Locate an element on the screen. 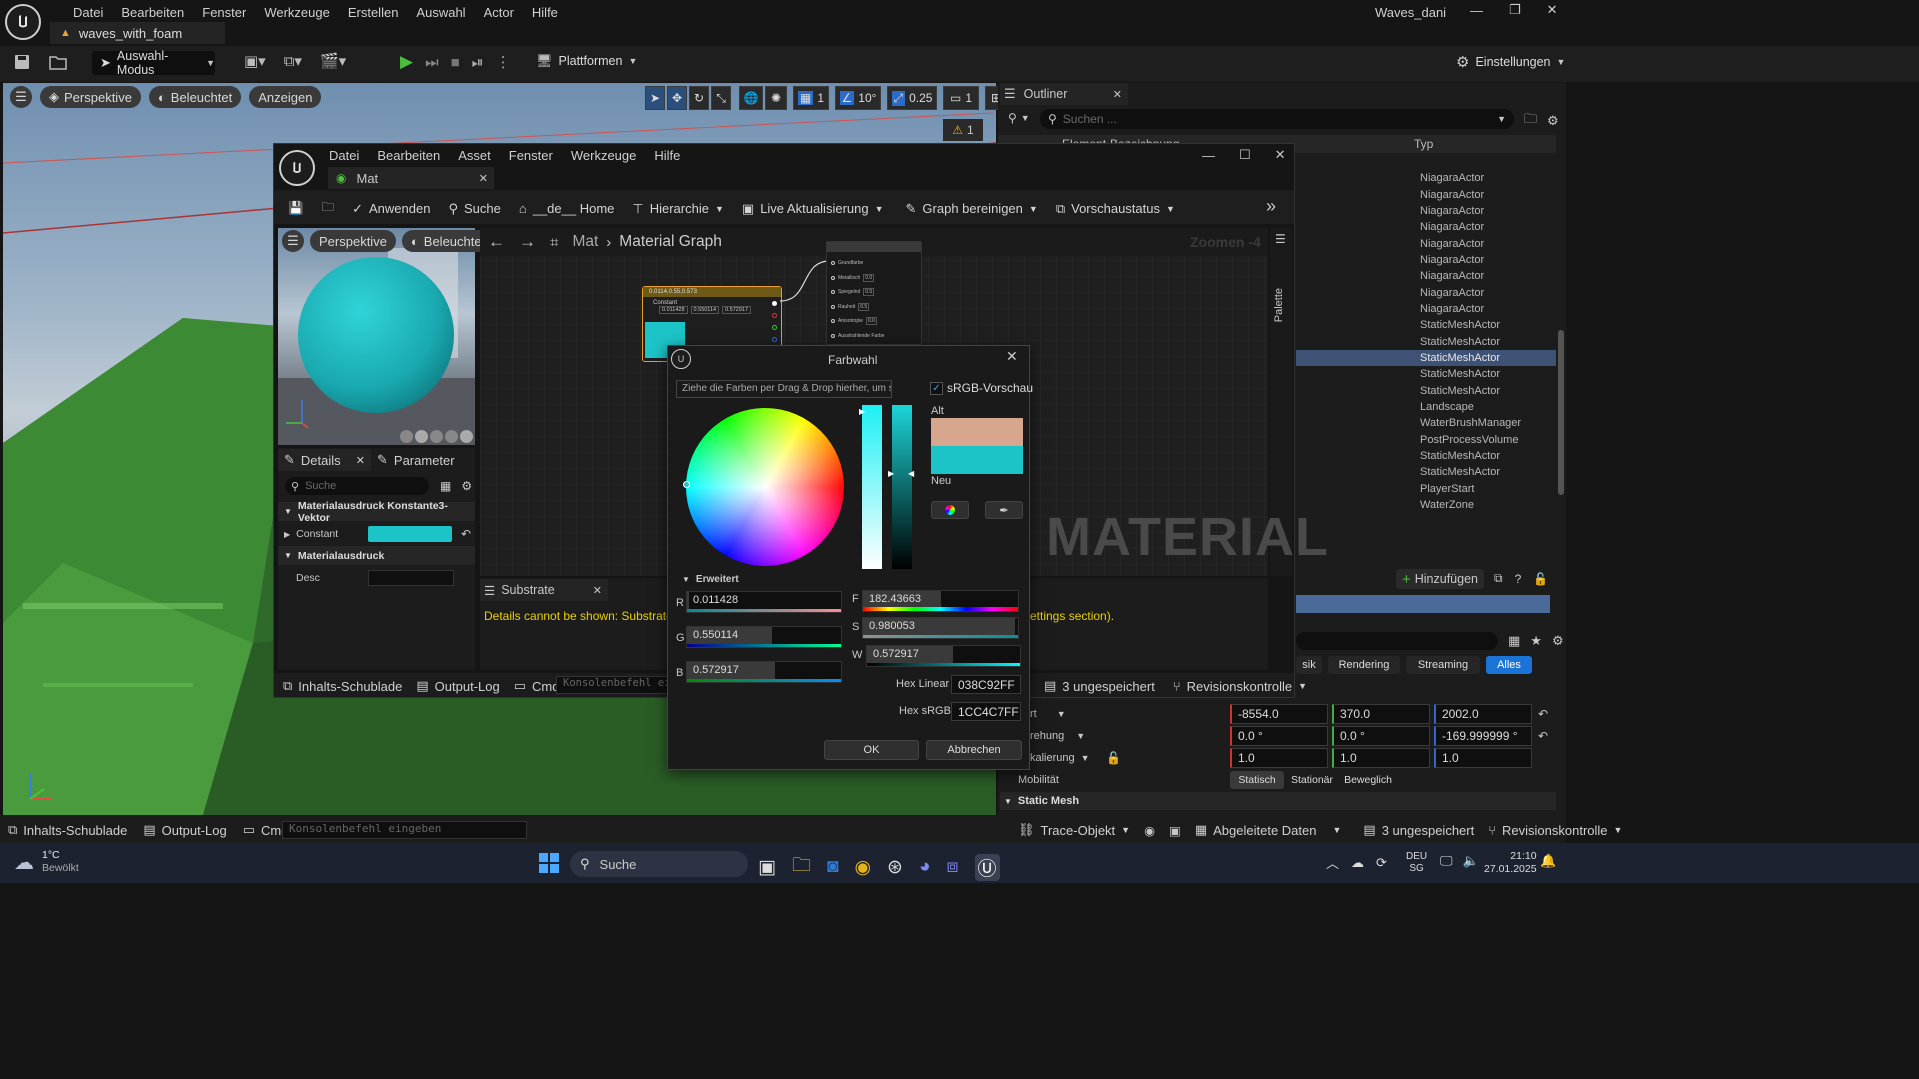 This screenshot has width=1919, height=1079. saturation-slider: ▶ is located at coordinates (870, 487).